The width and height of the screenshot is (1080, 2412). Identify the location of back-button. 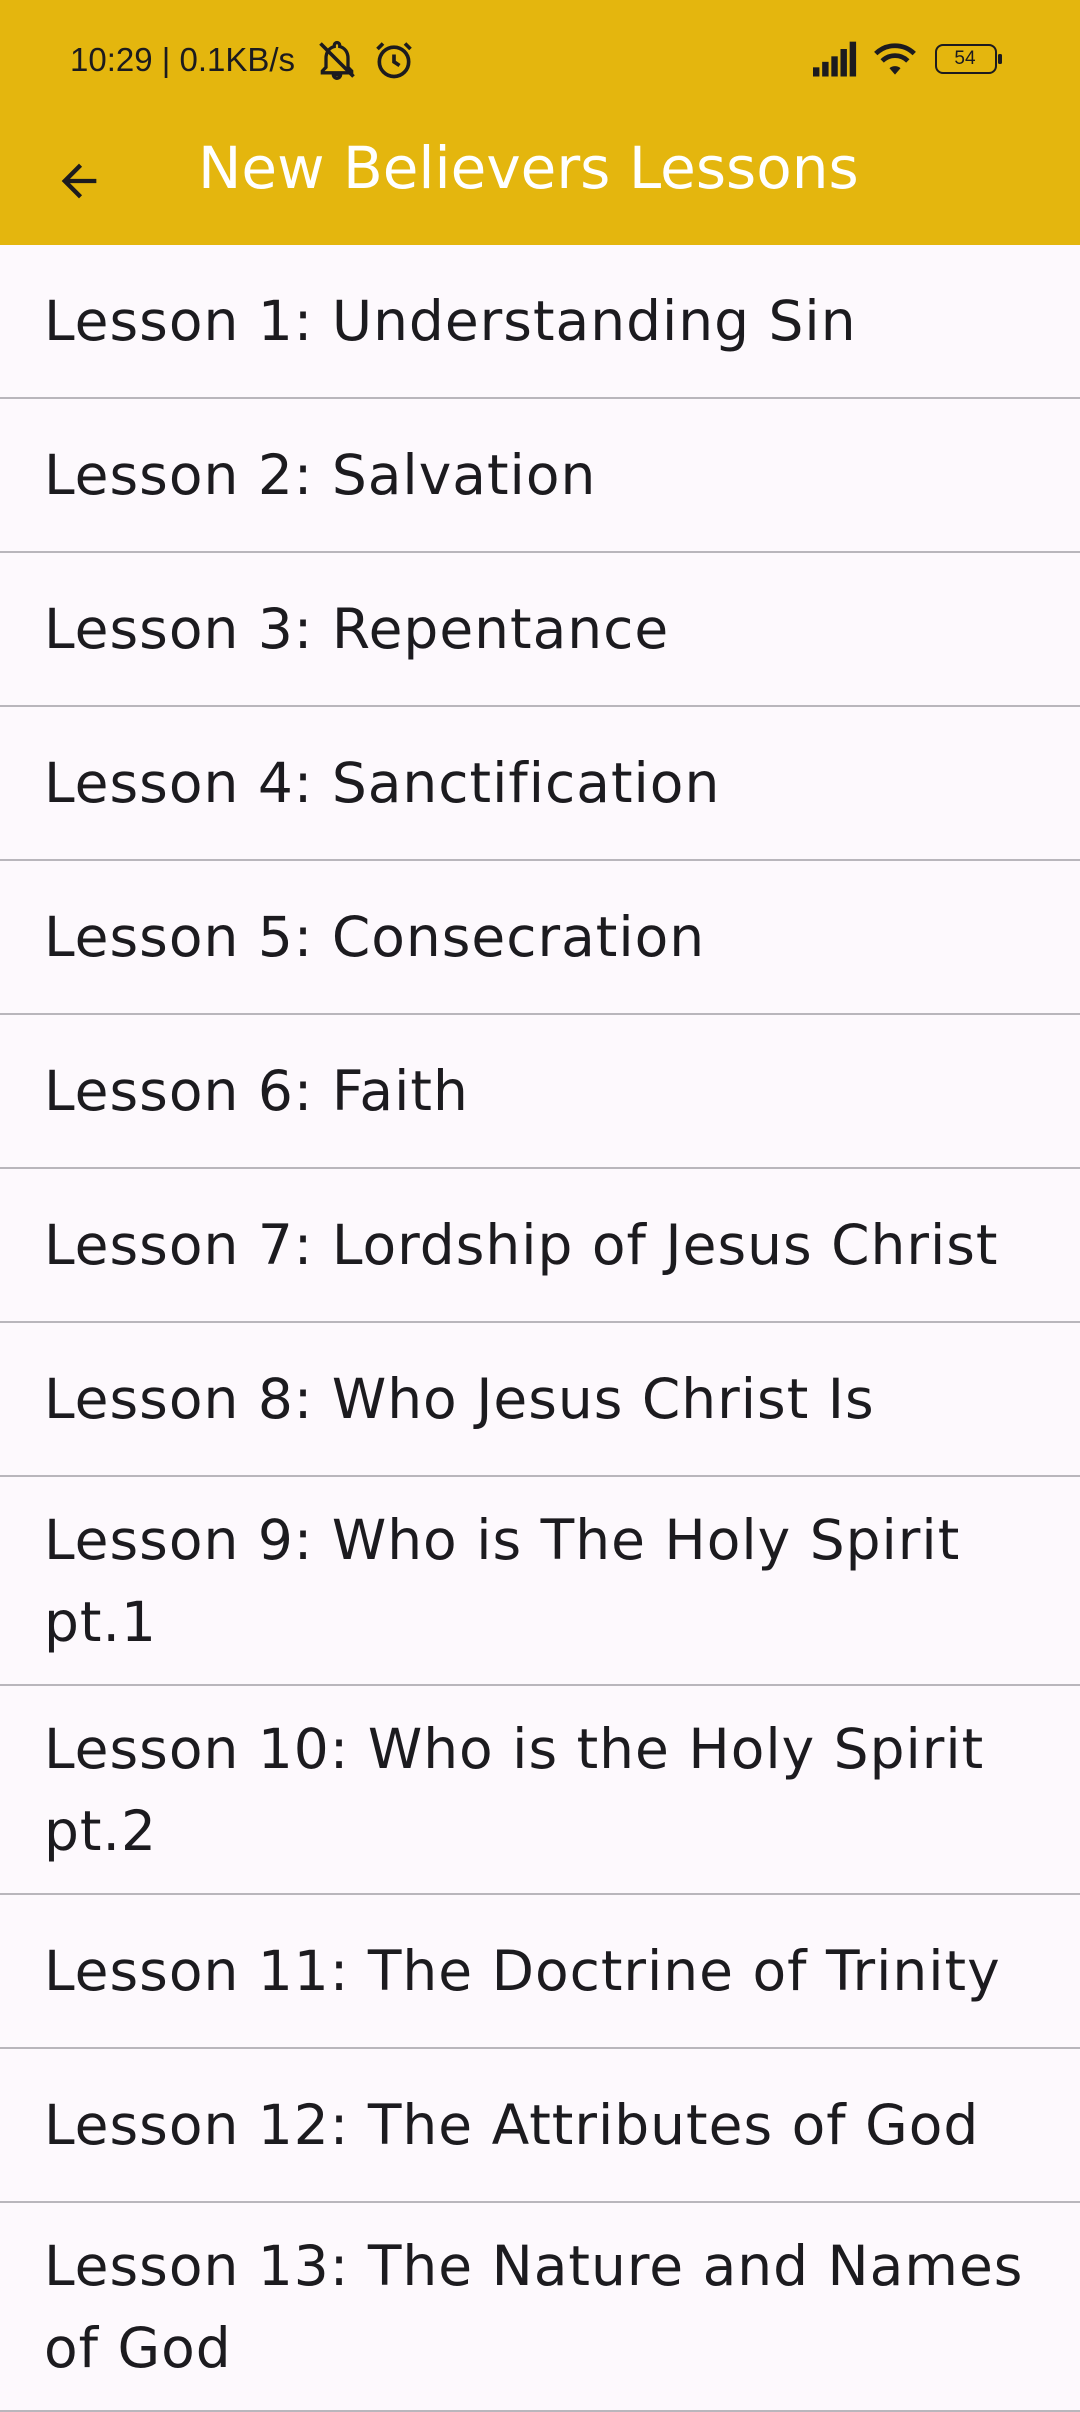
(79, 181).